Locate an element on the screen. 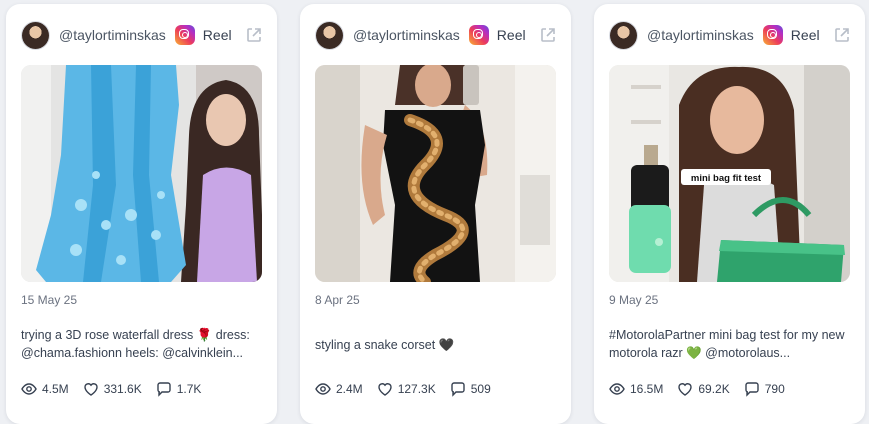 The width and height of the screenshot is (869, 424). post-thumbnail: mini bag fit test is located at coordinates (729, 173).